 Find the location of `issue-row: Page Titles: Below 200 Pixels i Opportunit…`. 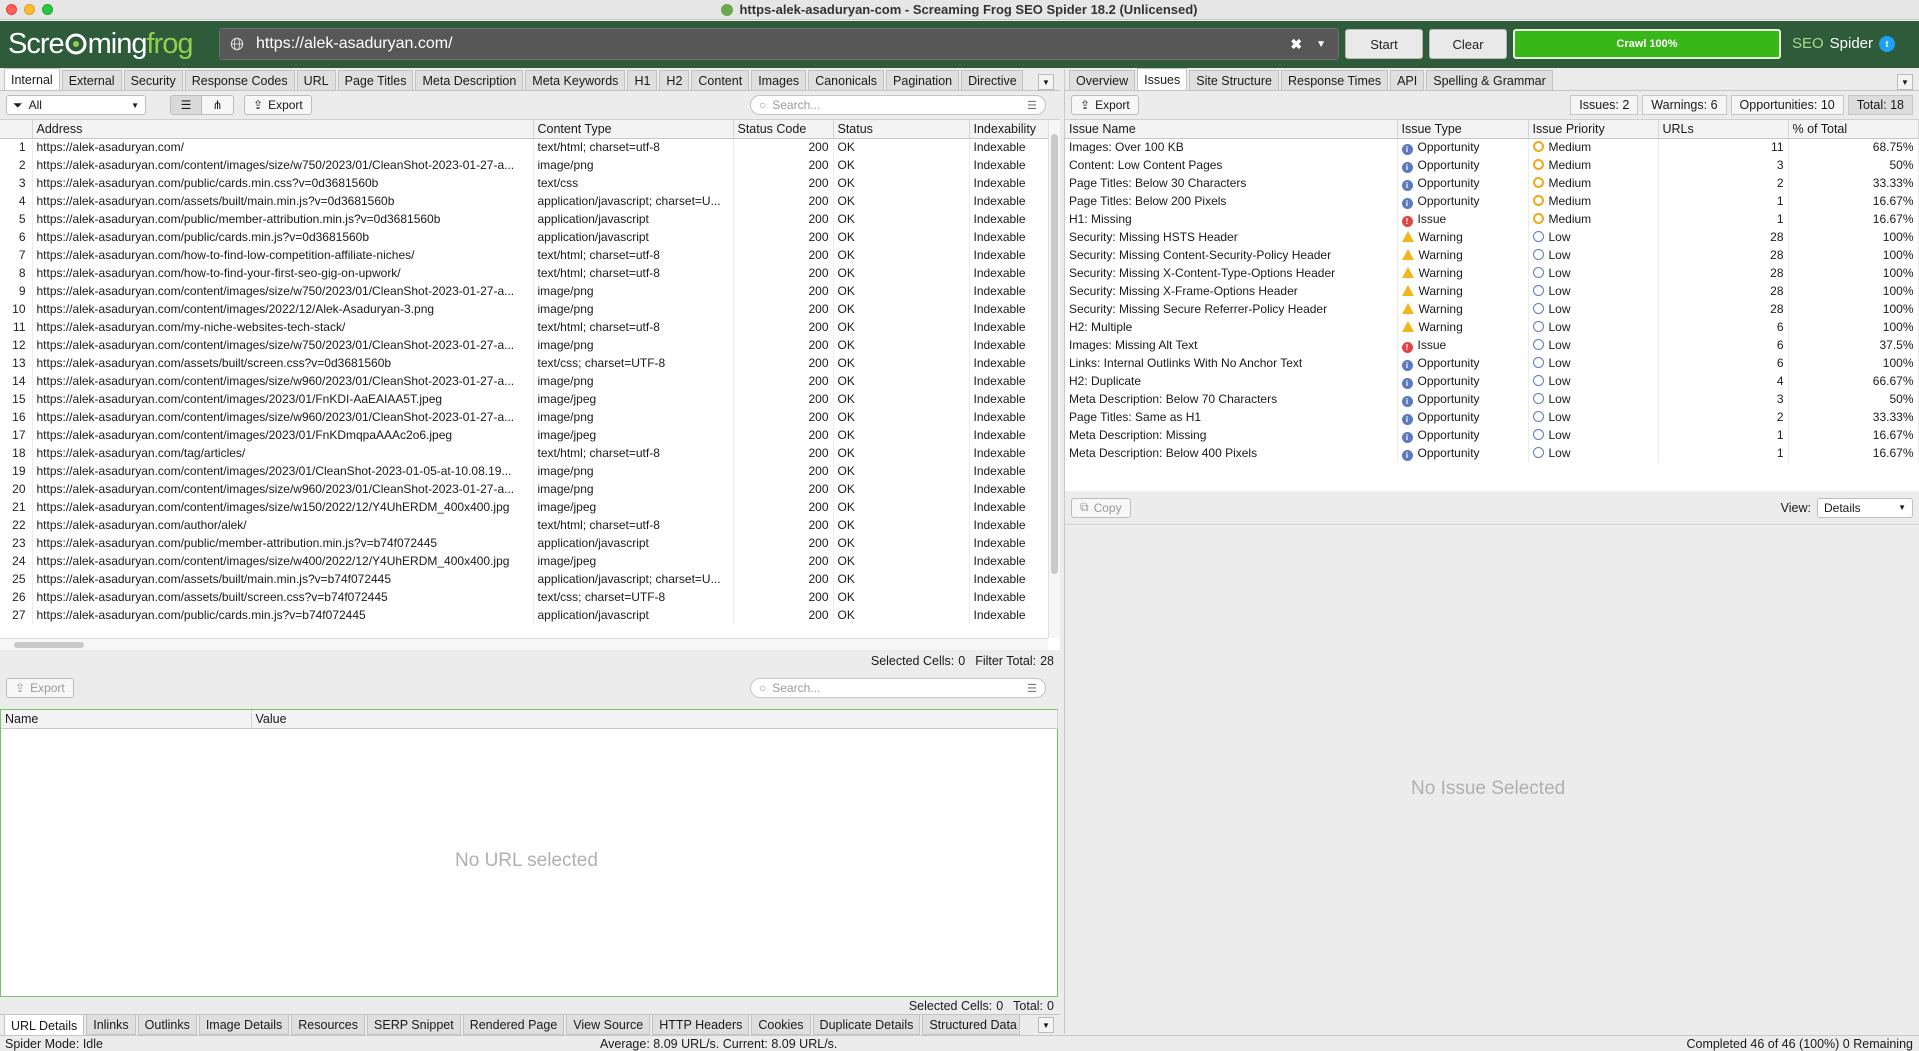

issue-row: Page Titles: Below 200 Pixels i Opportunit… is located at coordinates (1492, 201).